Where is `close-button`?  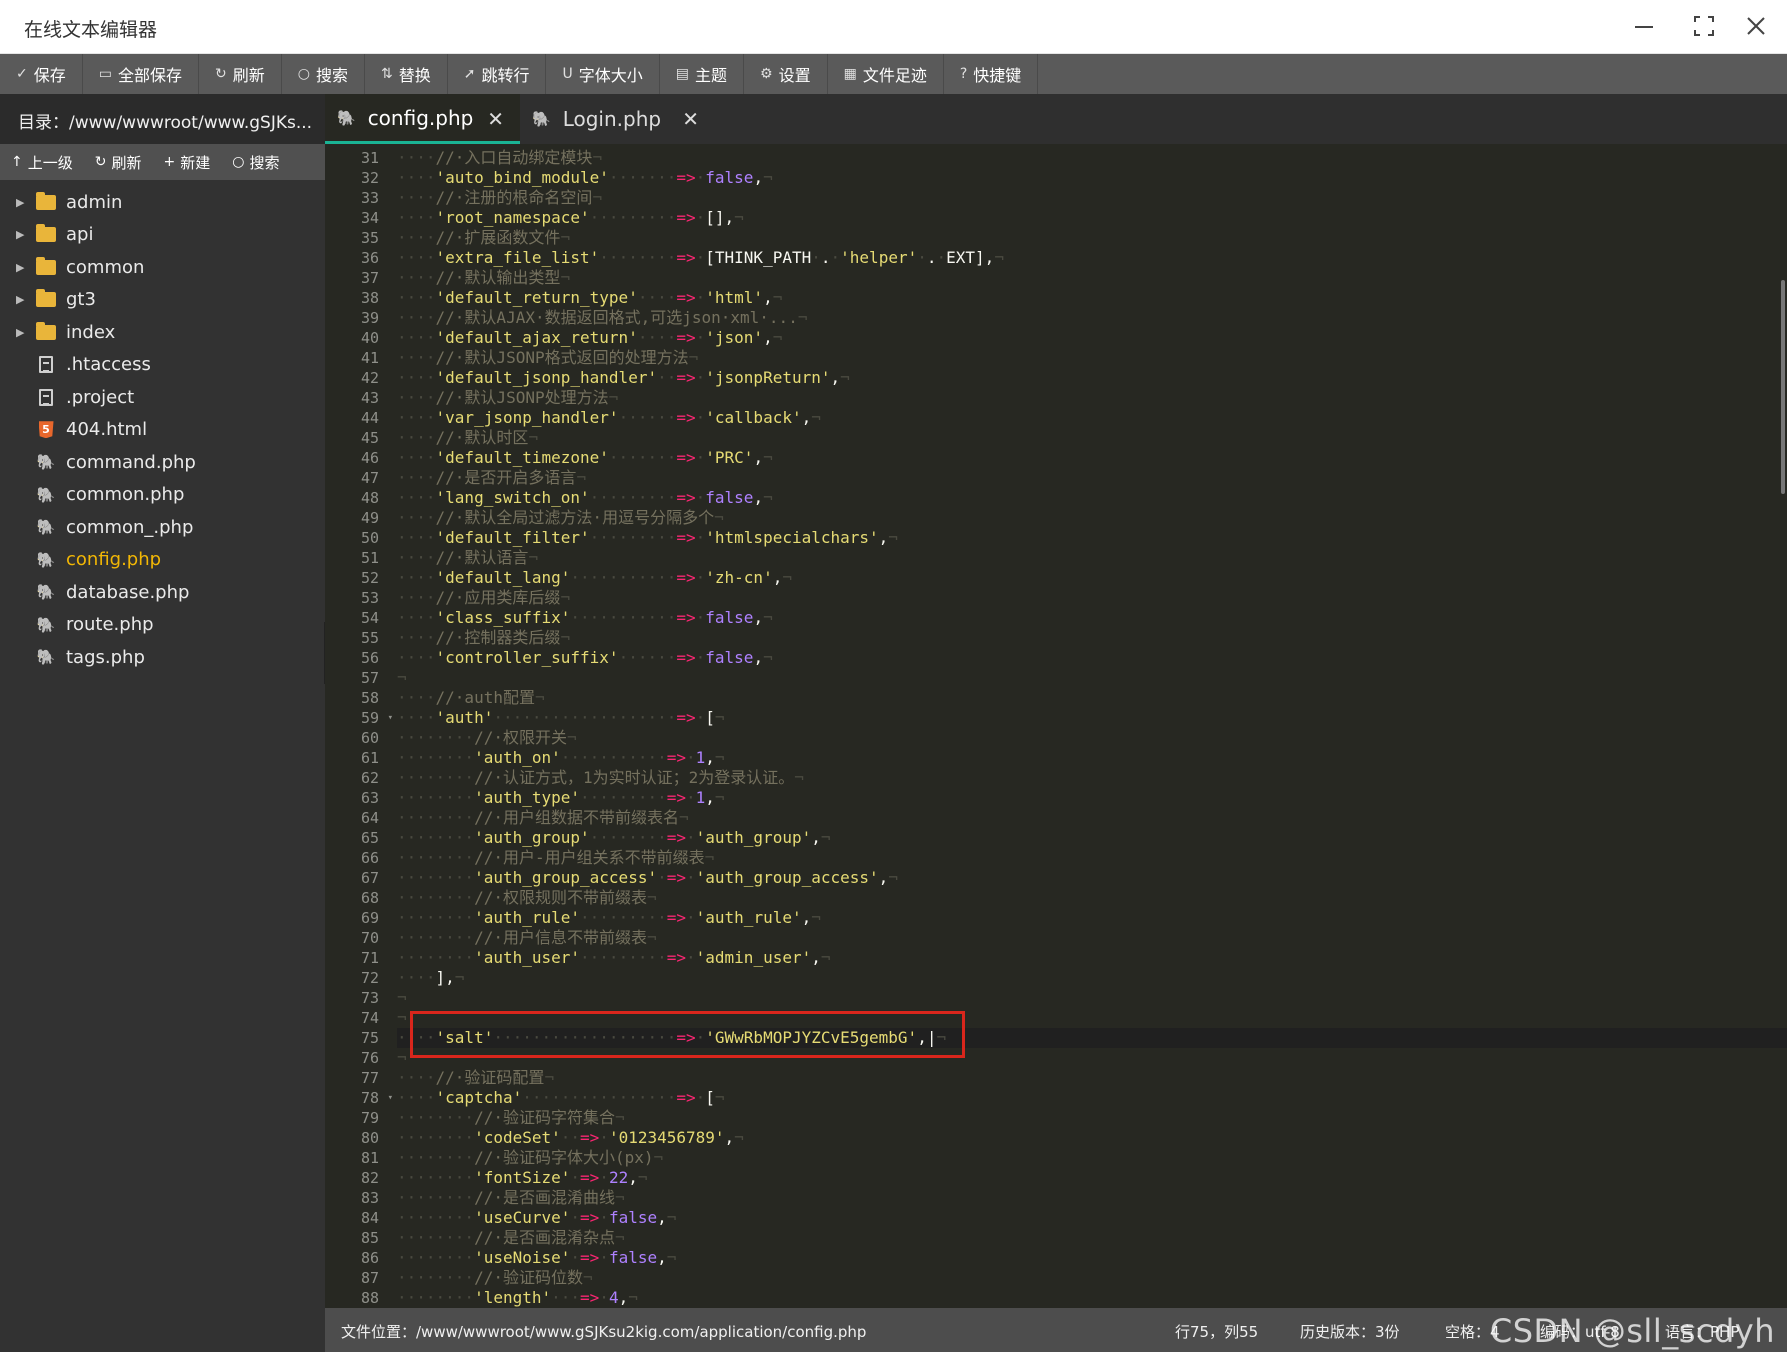 close-button is located at coordinates (1756, 26).